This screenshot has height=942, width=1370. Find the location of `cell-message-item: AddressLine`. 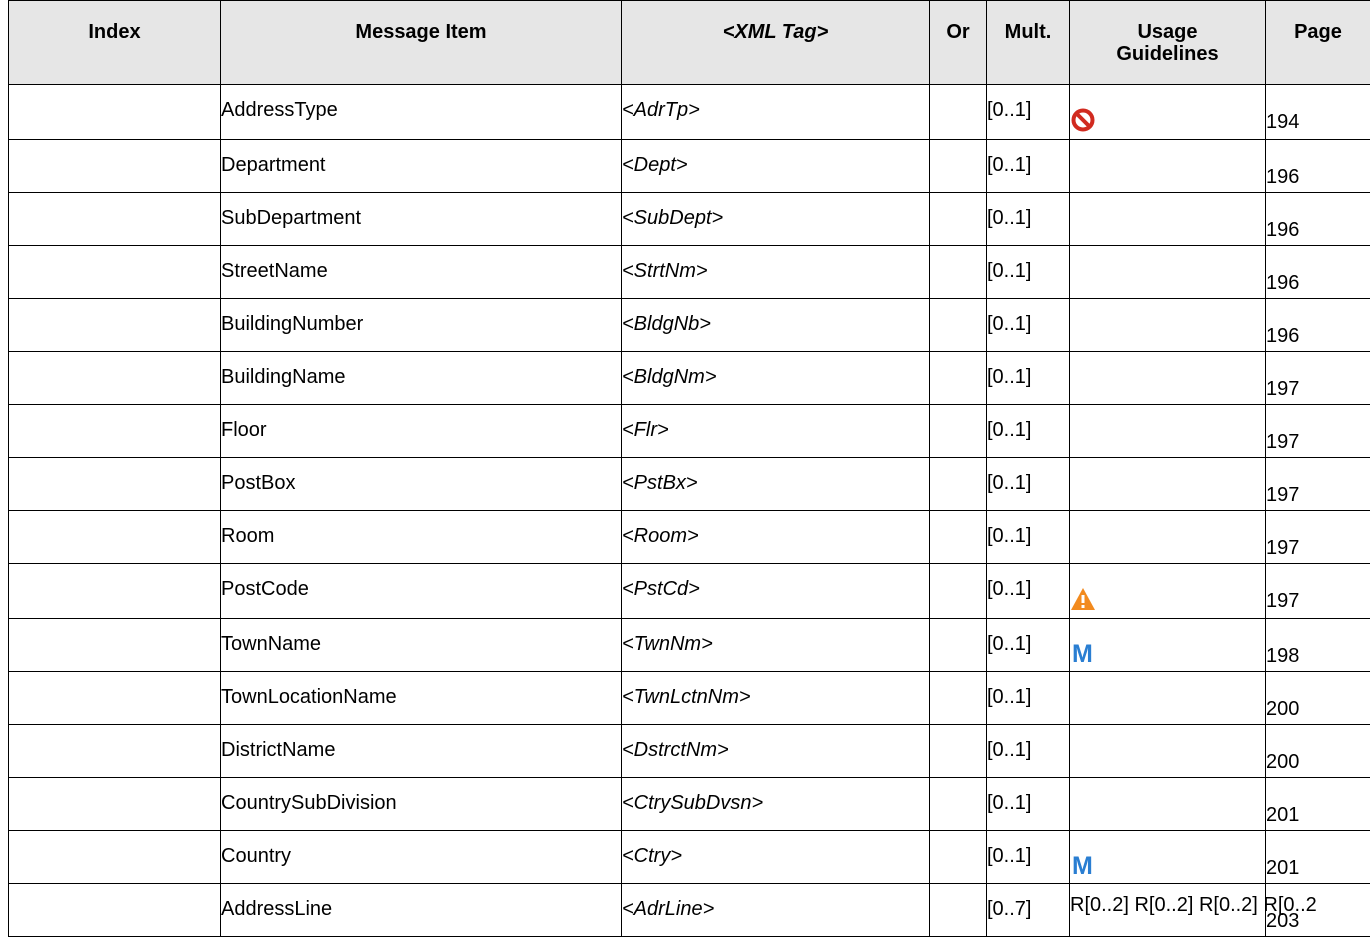

cell-message-item: AddressLine is located at coordinates (421, 910).